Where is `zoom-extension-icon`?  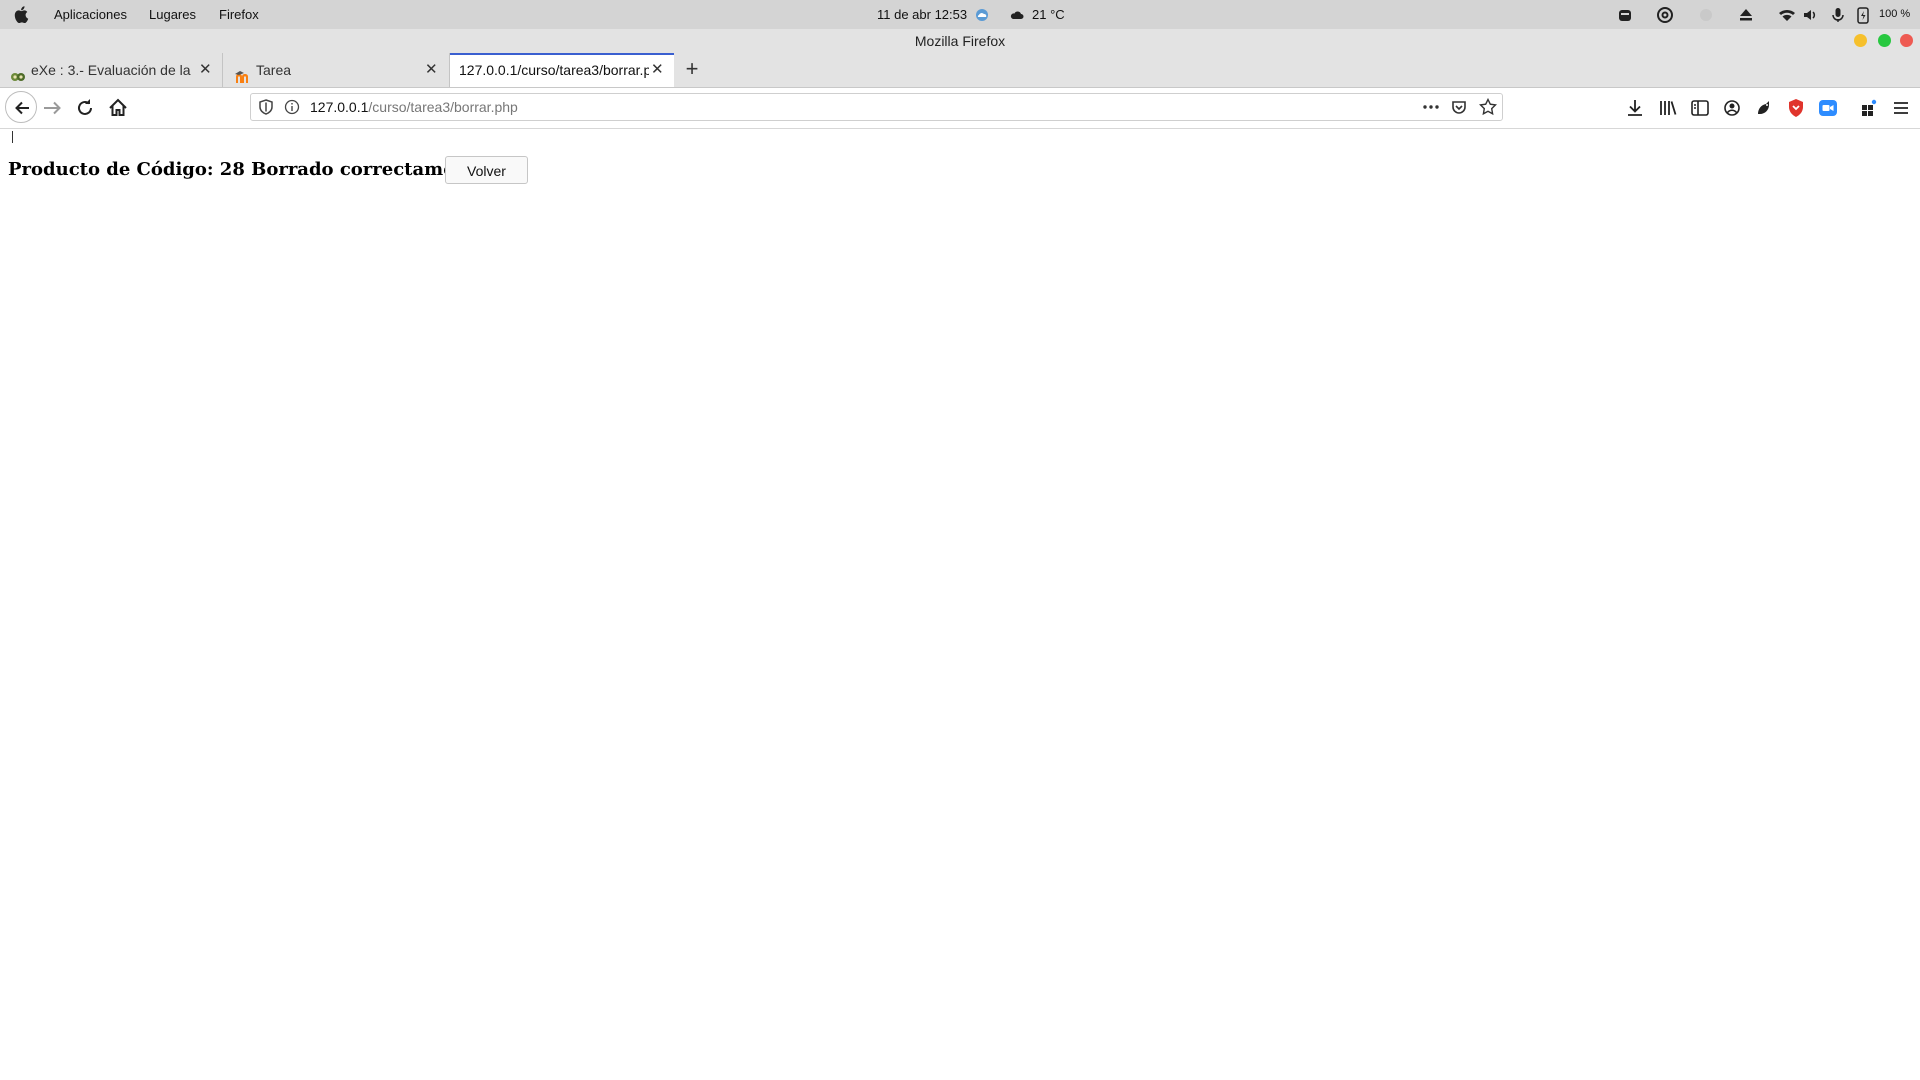 zoom-extension-icon is located at coordinates (1828, 108).